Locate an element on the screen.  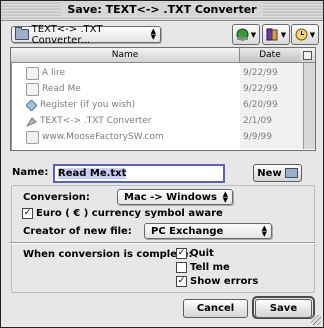
name-label: Name: is located at coordinates (30, 172).